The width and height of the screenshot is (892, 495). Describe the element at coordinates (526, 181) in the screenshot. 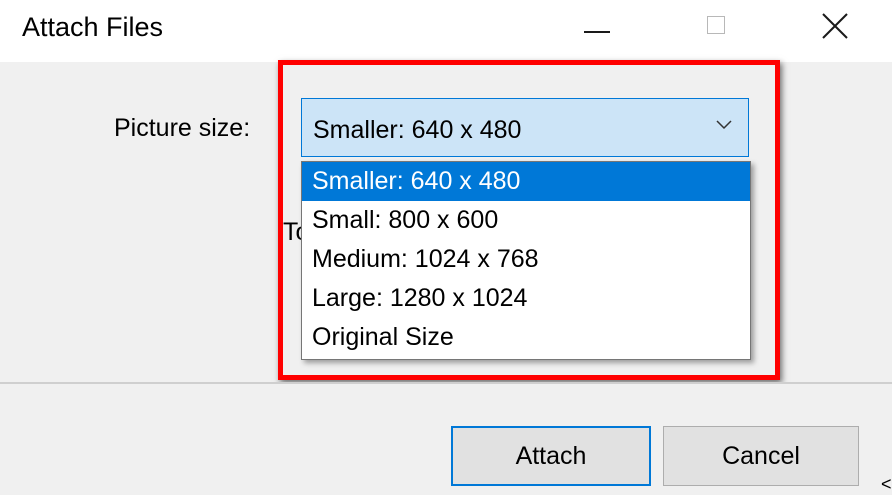

I see `option-smaller: Smaller: 640 x 480` at that location.